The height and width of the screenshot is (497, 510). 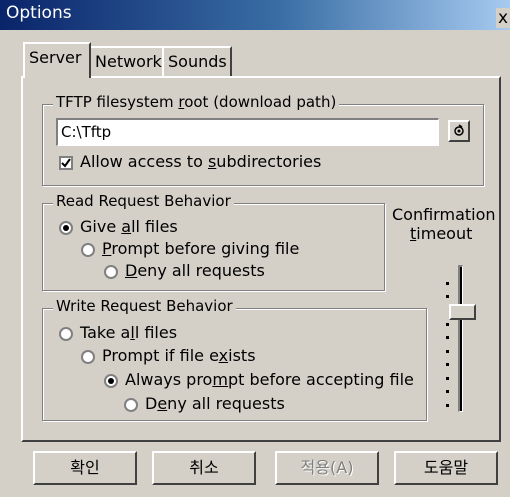 I want to click on read-give-all-label: Give all files, so click(x=129, y=226).